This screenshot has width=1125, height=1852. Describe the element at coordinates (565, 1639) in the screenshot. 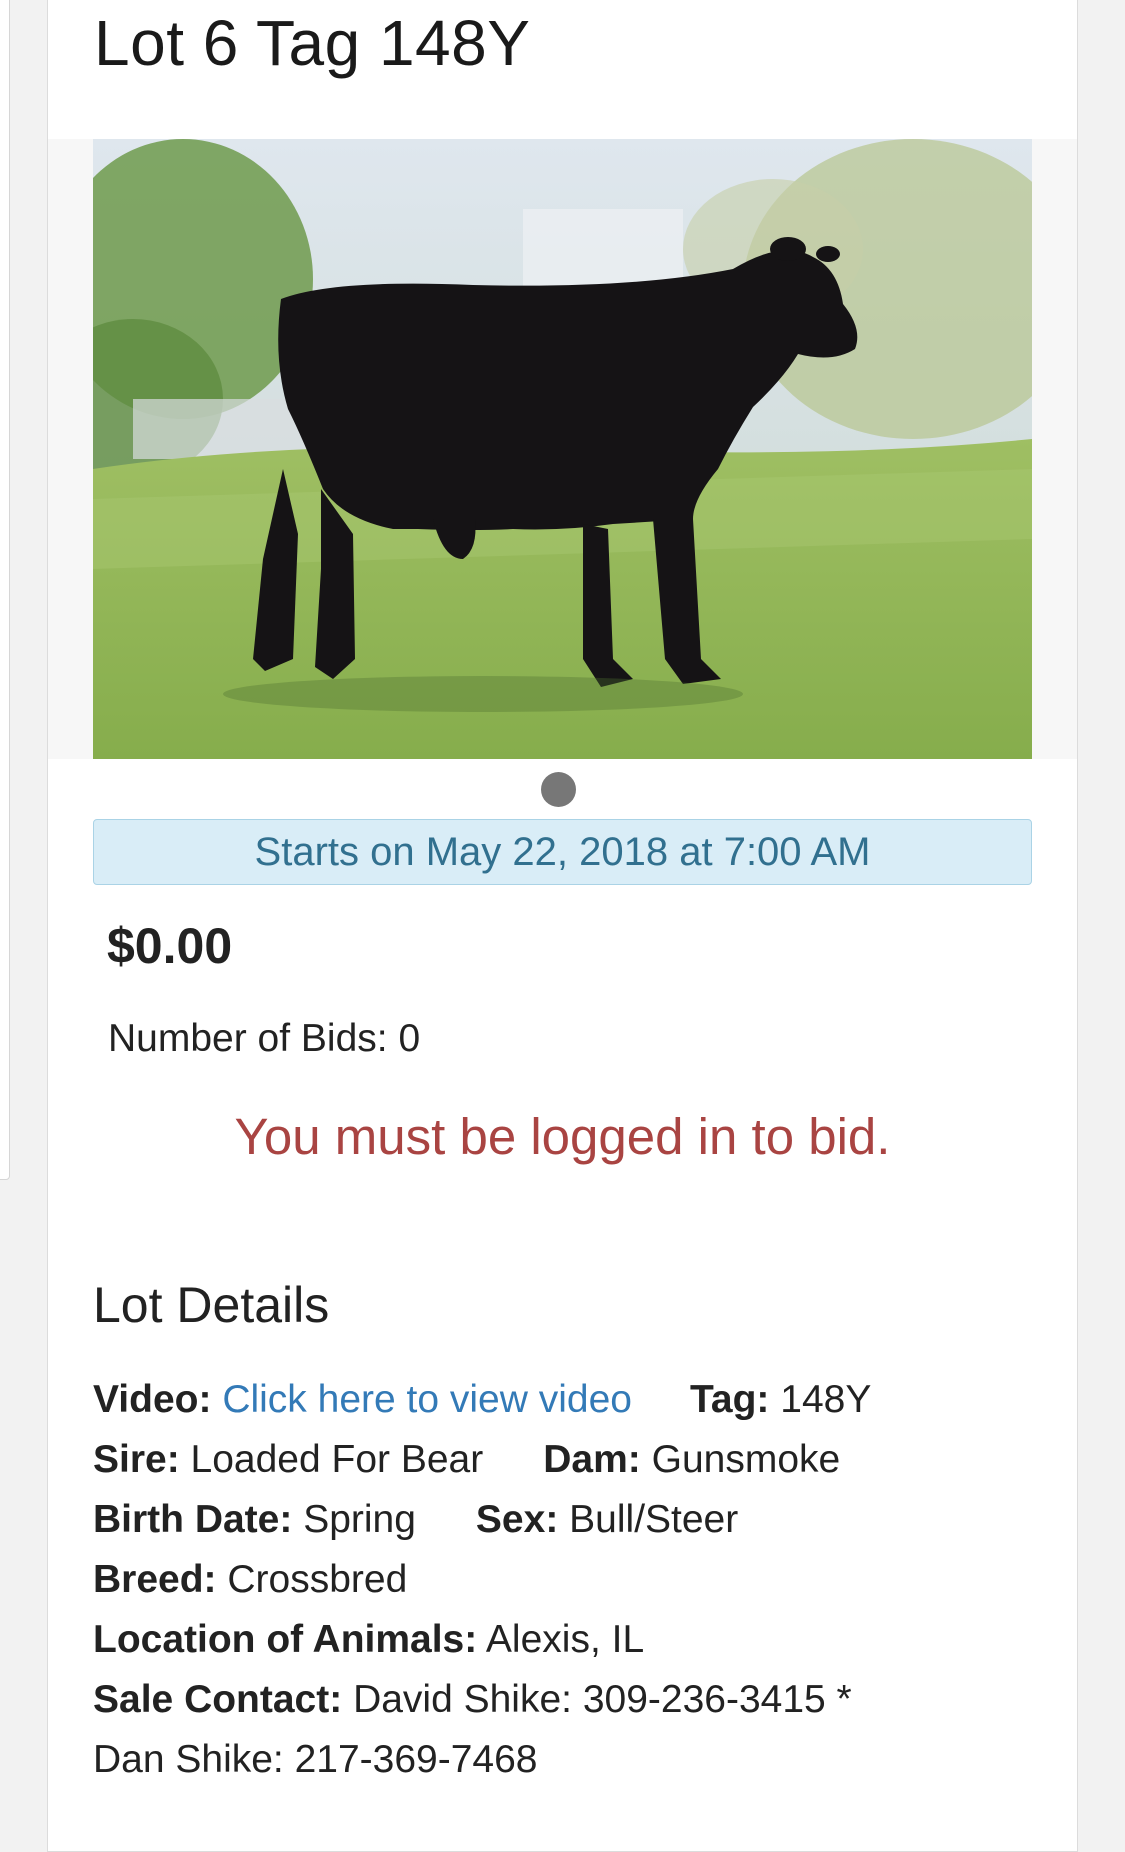

I see `location-value: Alexis, IL` at that location.